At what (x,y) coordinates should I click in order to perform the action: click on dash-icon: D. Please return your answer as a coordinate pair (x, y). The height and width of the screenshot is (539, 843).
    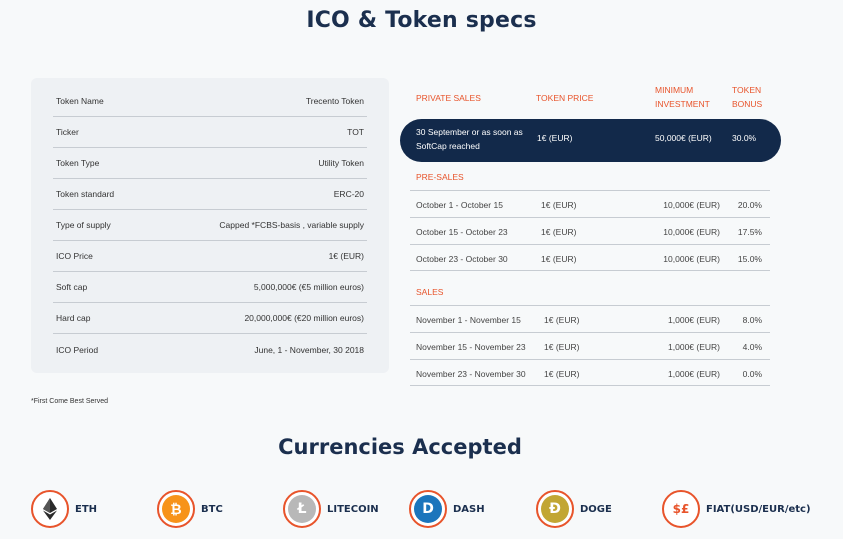
    Looking at the image, I should click on (428, 509).